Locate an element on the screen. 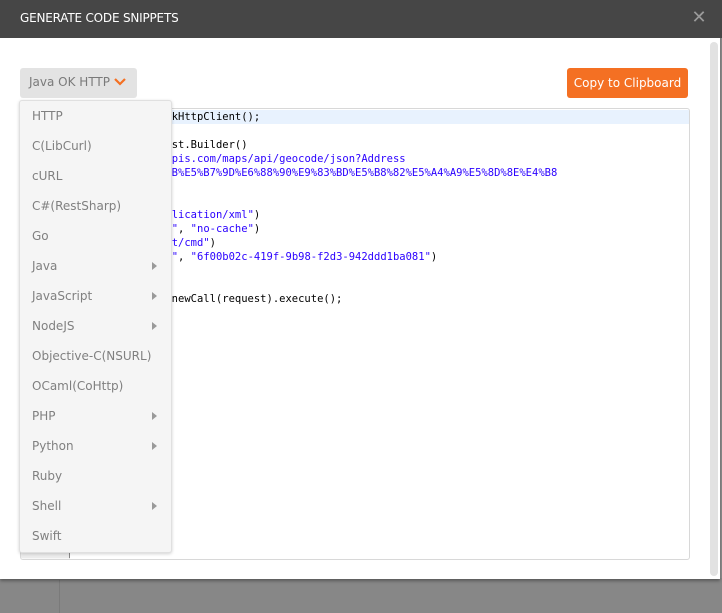 The image size is (722, 613). dropdown-item-ruby: Ruby is located at coordinates (95, 476).